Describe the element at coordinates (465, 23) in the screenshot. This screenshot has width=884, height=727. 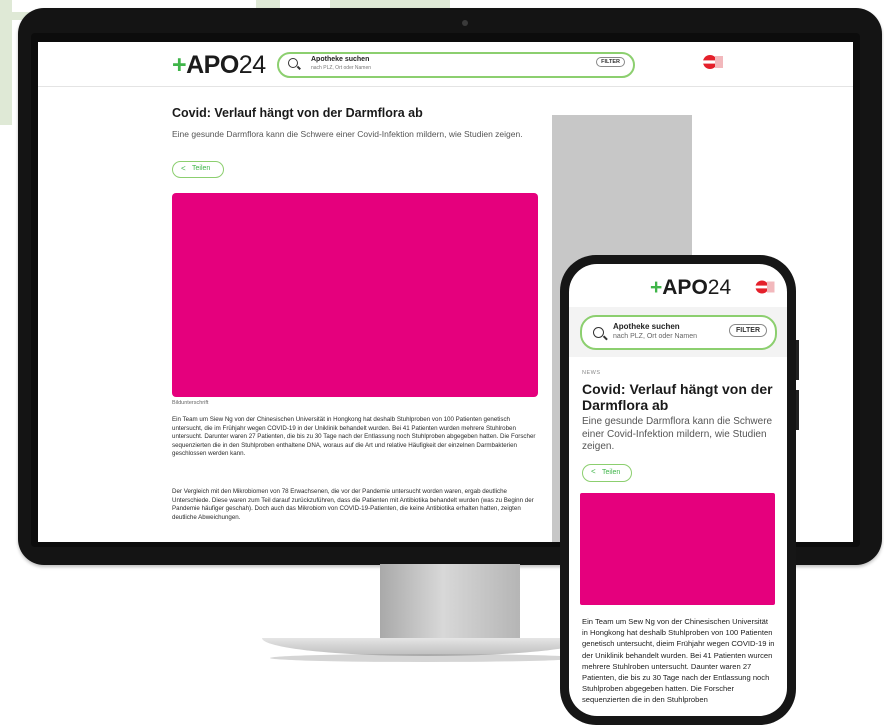
I see `camera-icon` at that location.